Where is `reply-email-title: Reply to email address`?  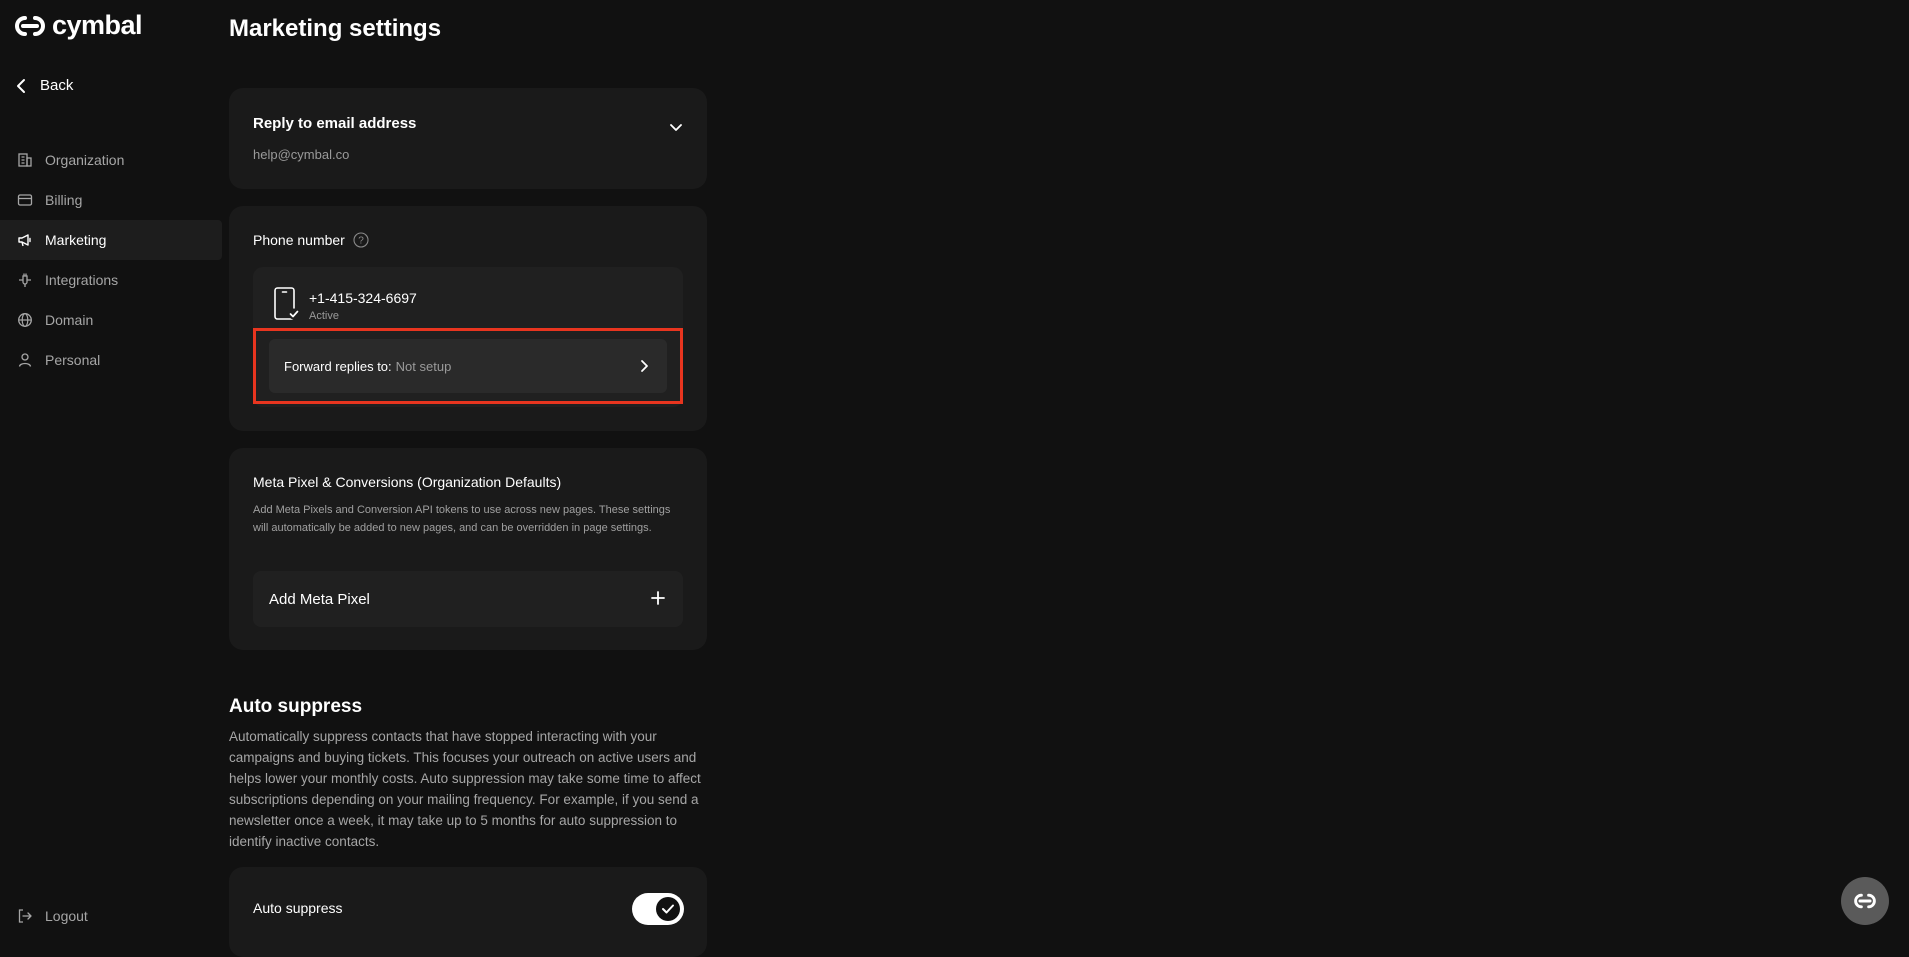 reply-email-title: Reply to email address is located at coordinates (335, 123).